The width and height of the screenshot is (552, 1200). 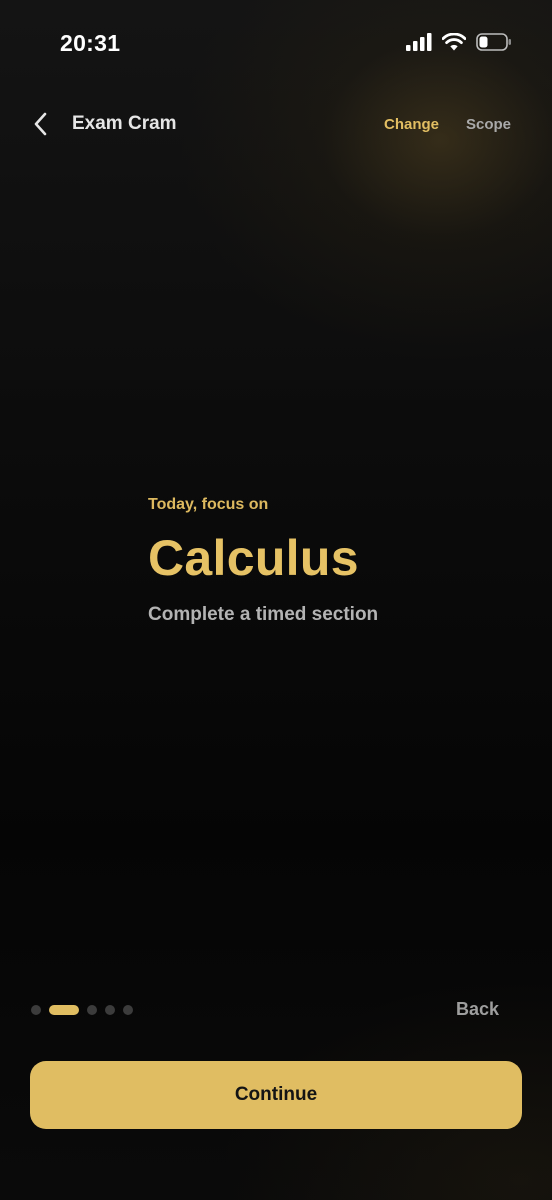 I want to click on status-icons, so click(x=459, y=44).